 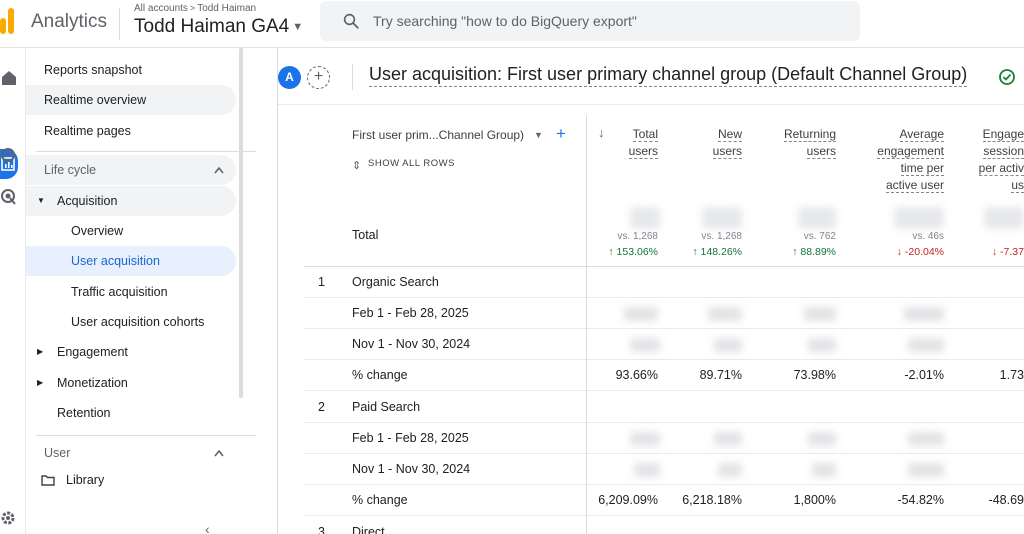 I want to click on analytics-logo-icon, so click(x=7, y=21).